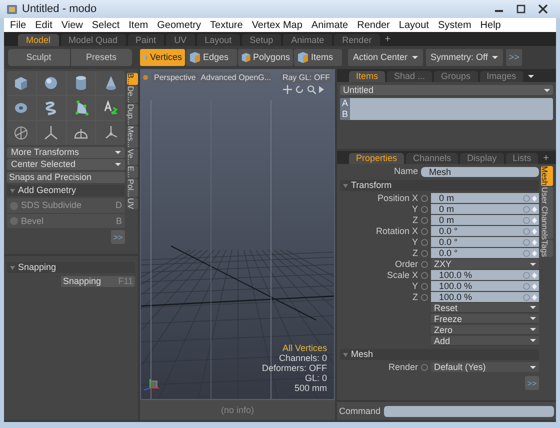 The image size is (560, 428). Describe the element at coordinates (397, 198) in the screenshot. I see `field-label: Position X` at that location.